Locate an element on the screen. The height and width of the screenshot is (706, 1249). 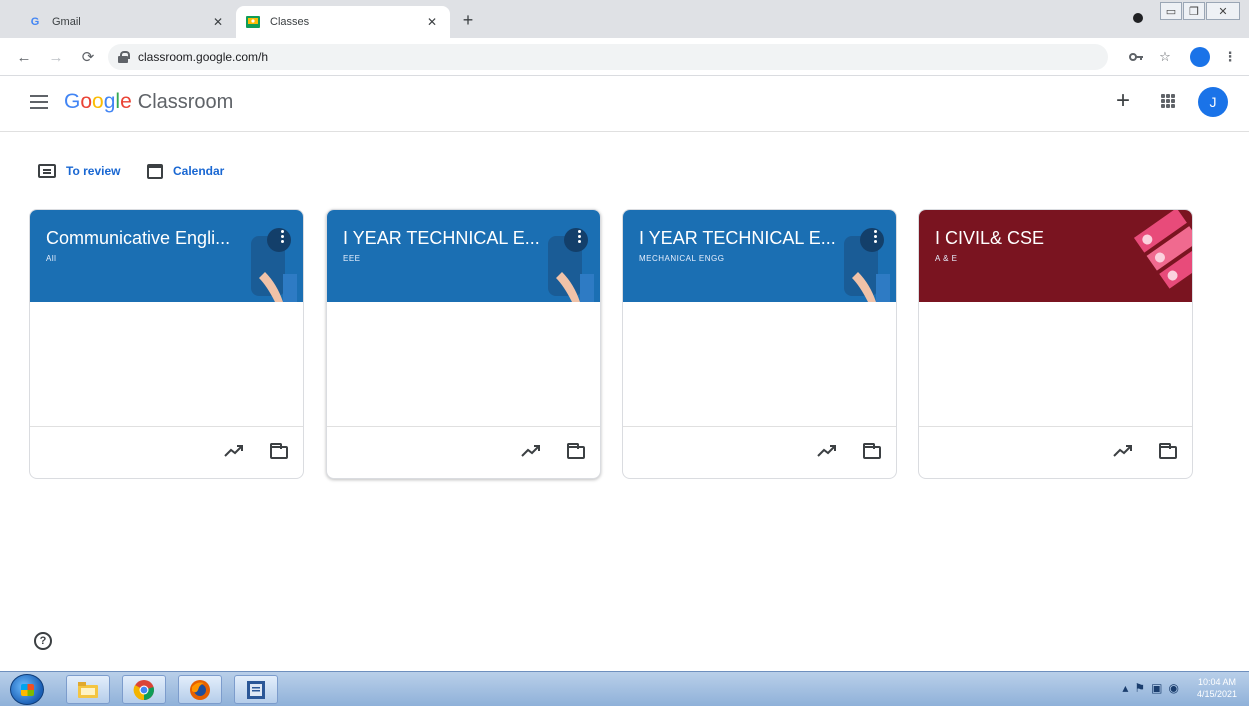
restore-button: ❐ is located at coordinates (1194, 11).